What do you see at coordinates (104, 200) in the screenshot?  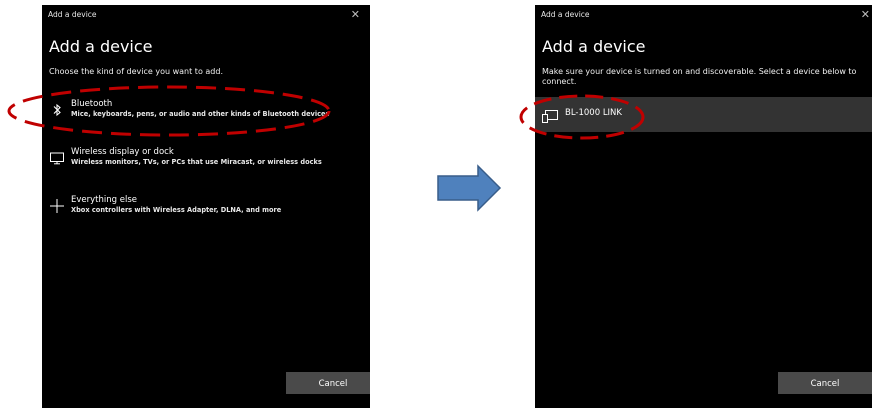 I see `option-title: Everything else` at bounding box center [104, 200].